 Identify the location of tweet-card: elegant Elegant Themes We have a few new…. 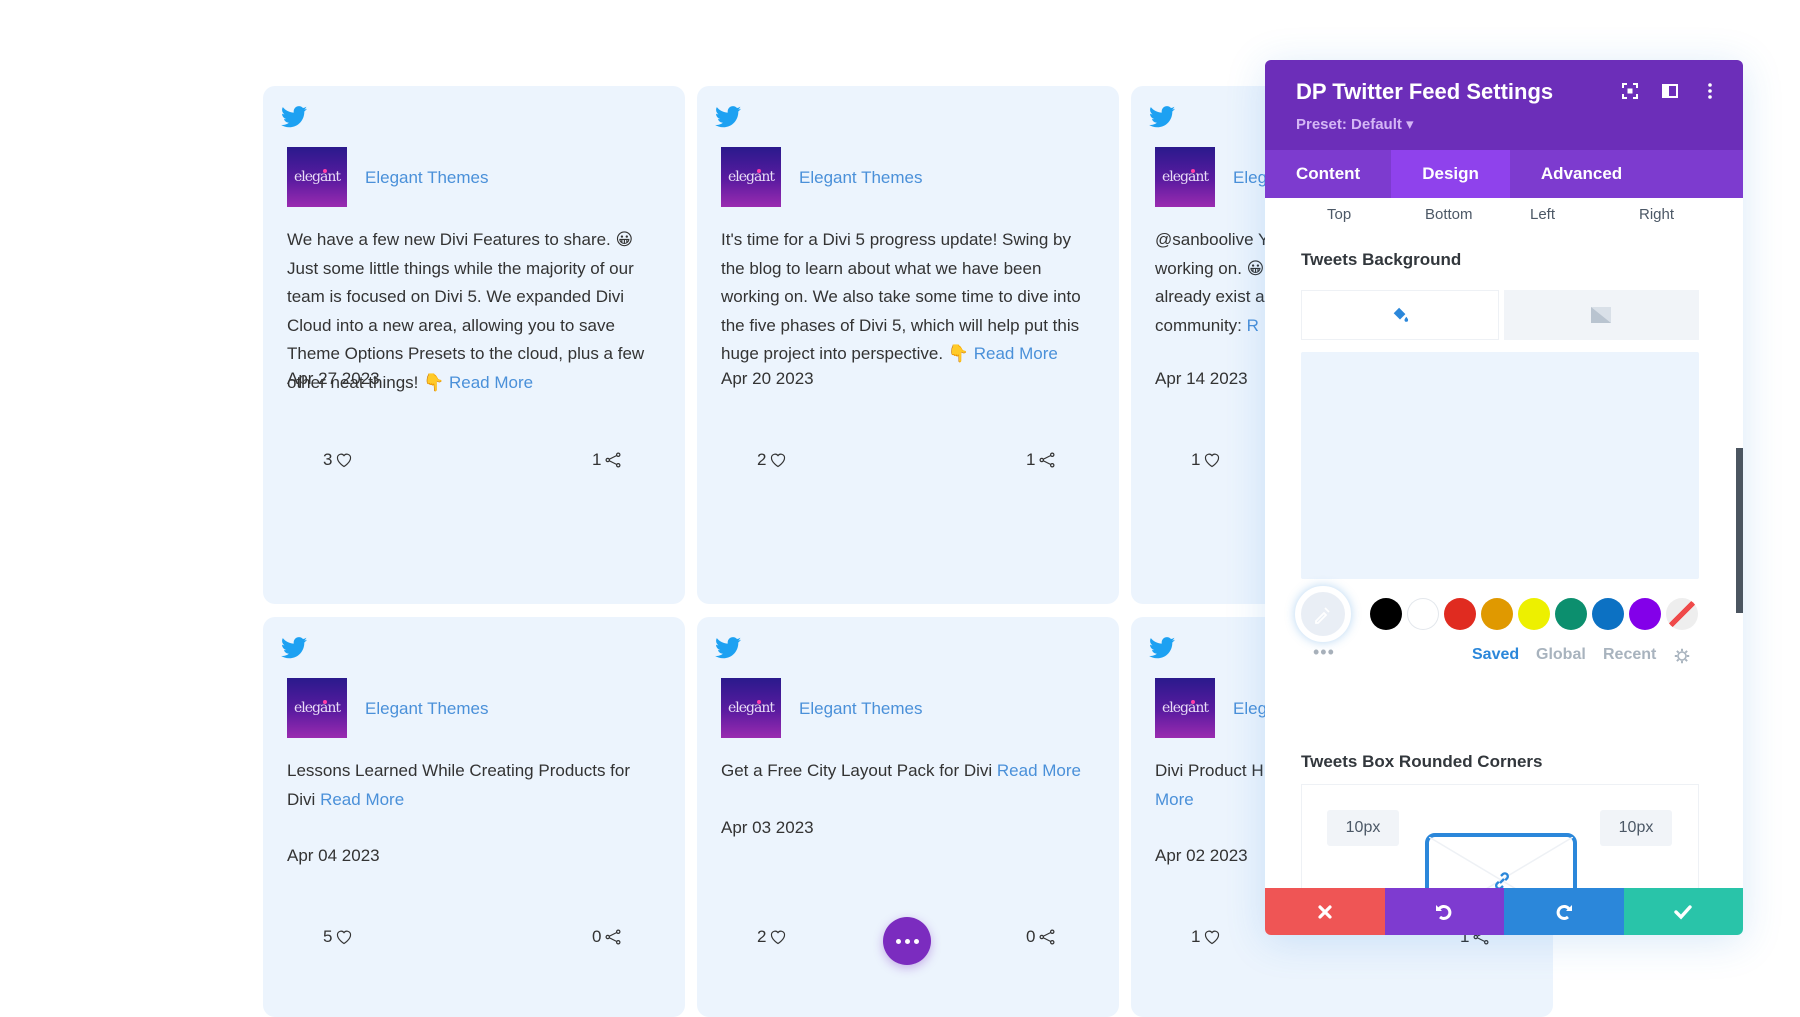
(474, 345).